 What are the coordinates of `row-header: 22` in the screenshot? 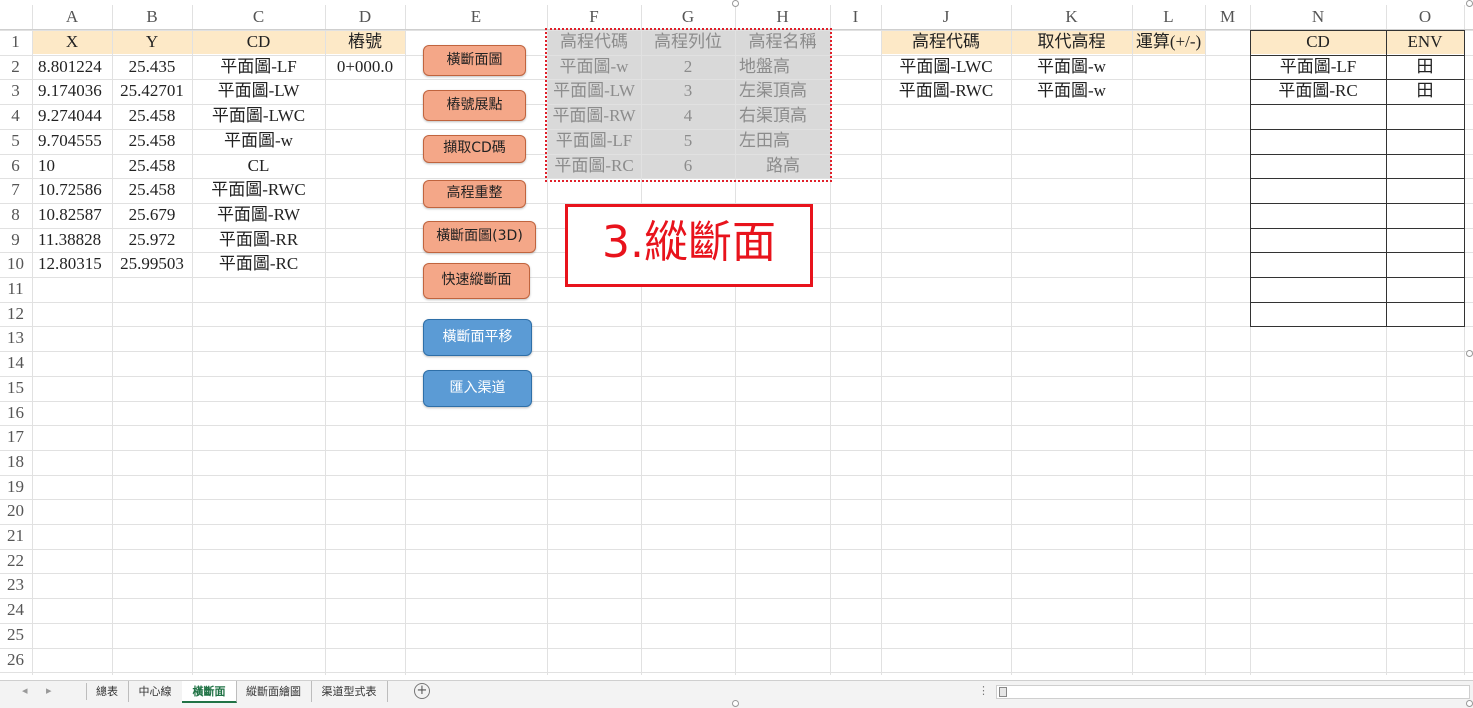 It's located at (15, 561).